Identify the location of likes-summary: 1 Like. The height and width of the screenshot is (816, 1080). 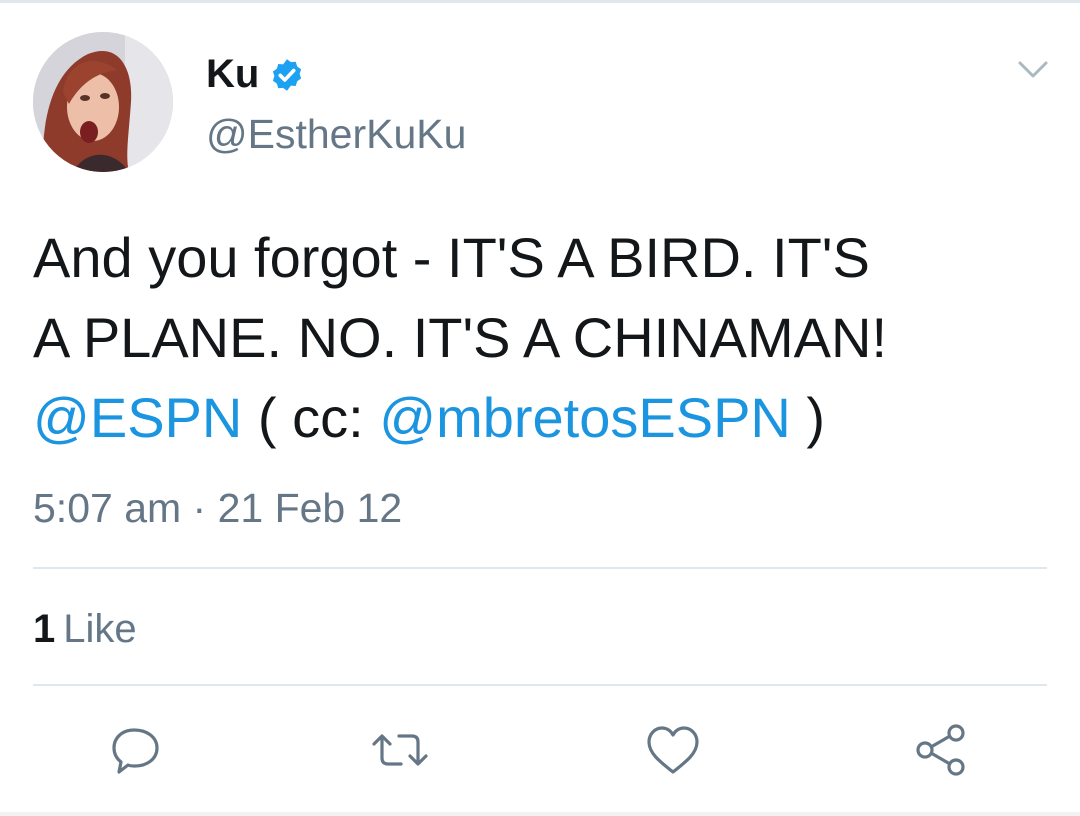
(85, 629).